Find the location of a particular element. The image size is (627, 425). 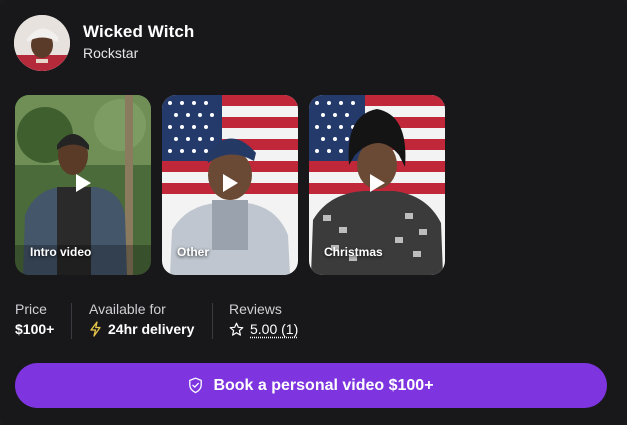

video-card-other: Other is located at coordinates (230, 185).